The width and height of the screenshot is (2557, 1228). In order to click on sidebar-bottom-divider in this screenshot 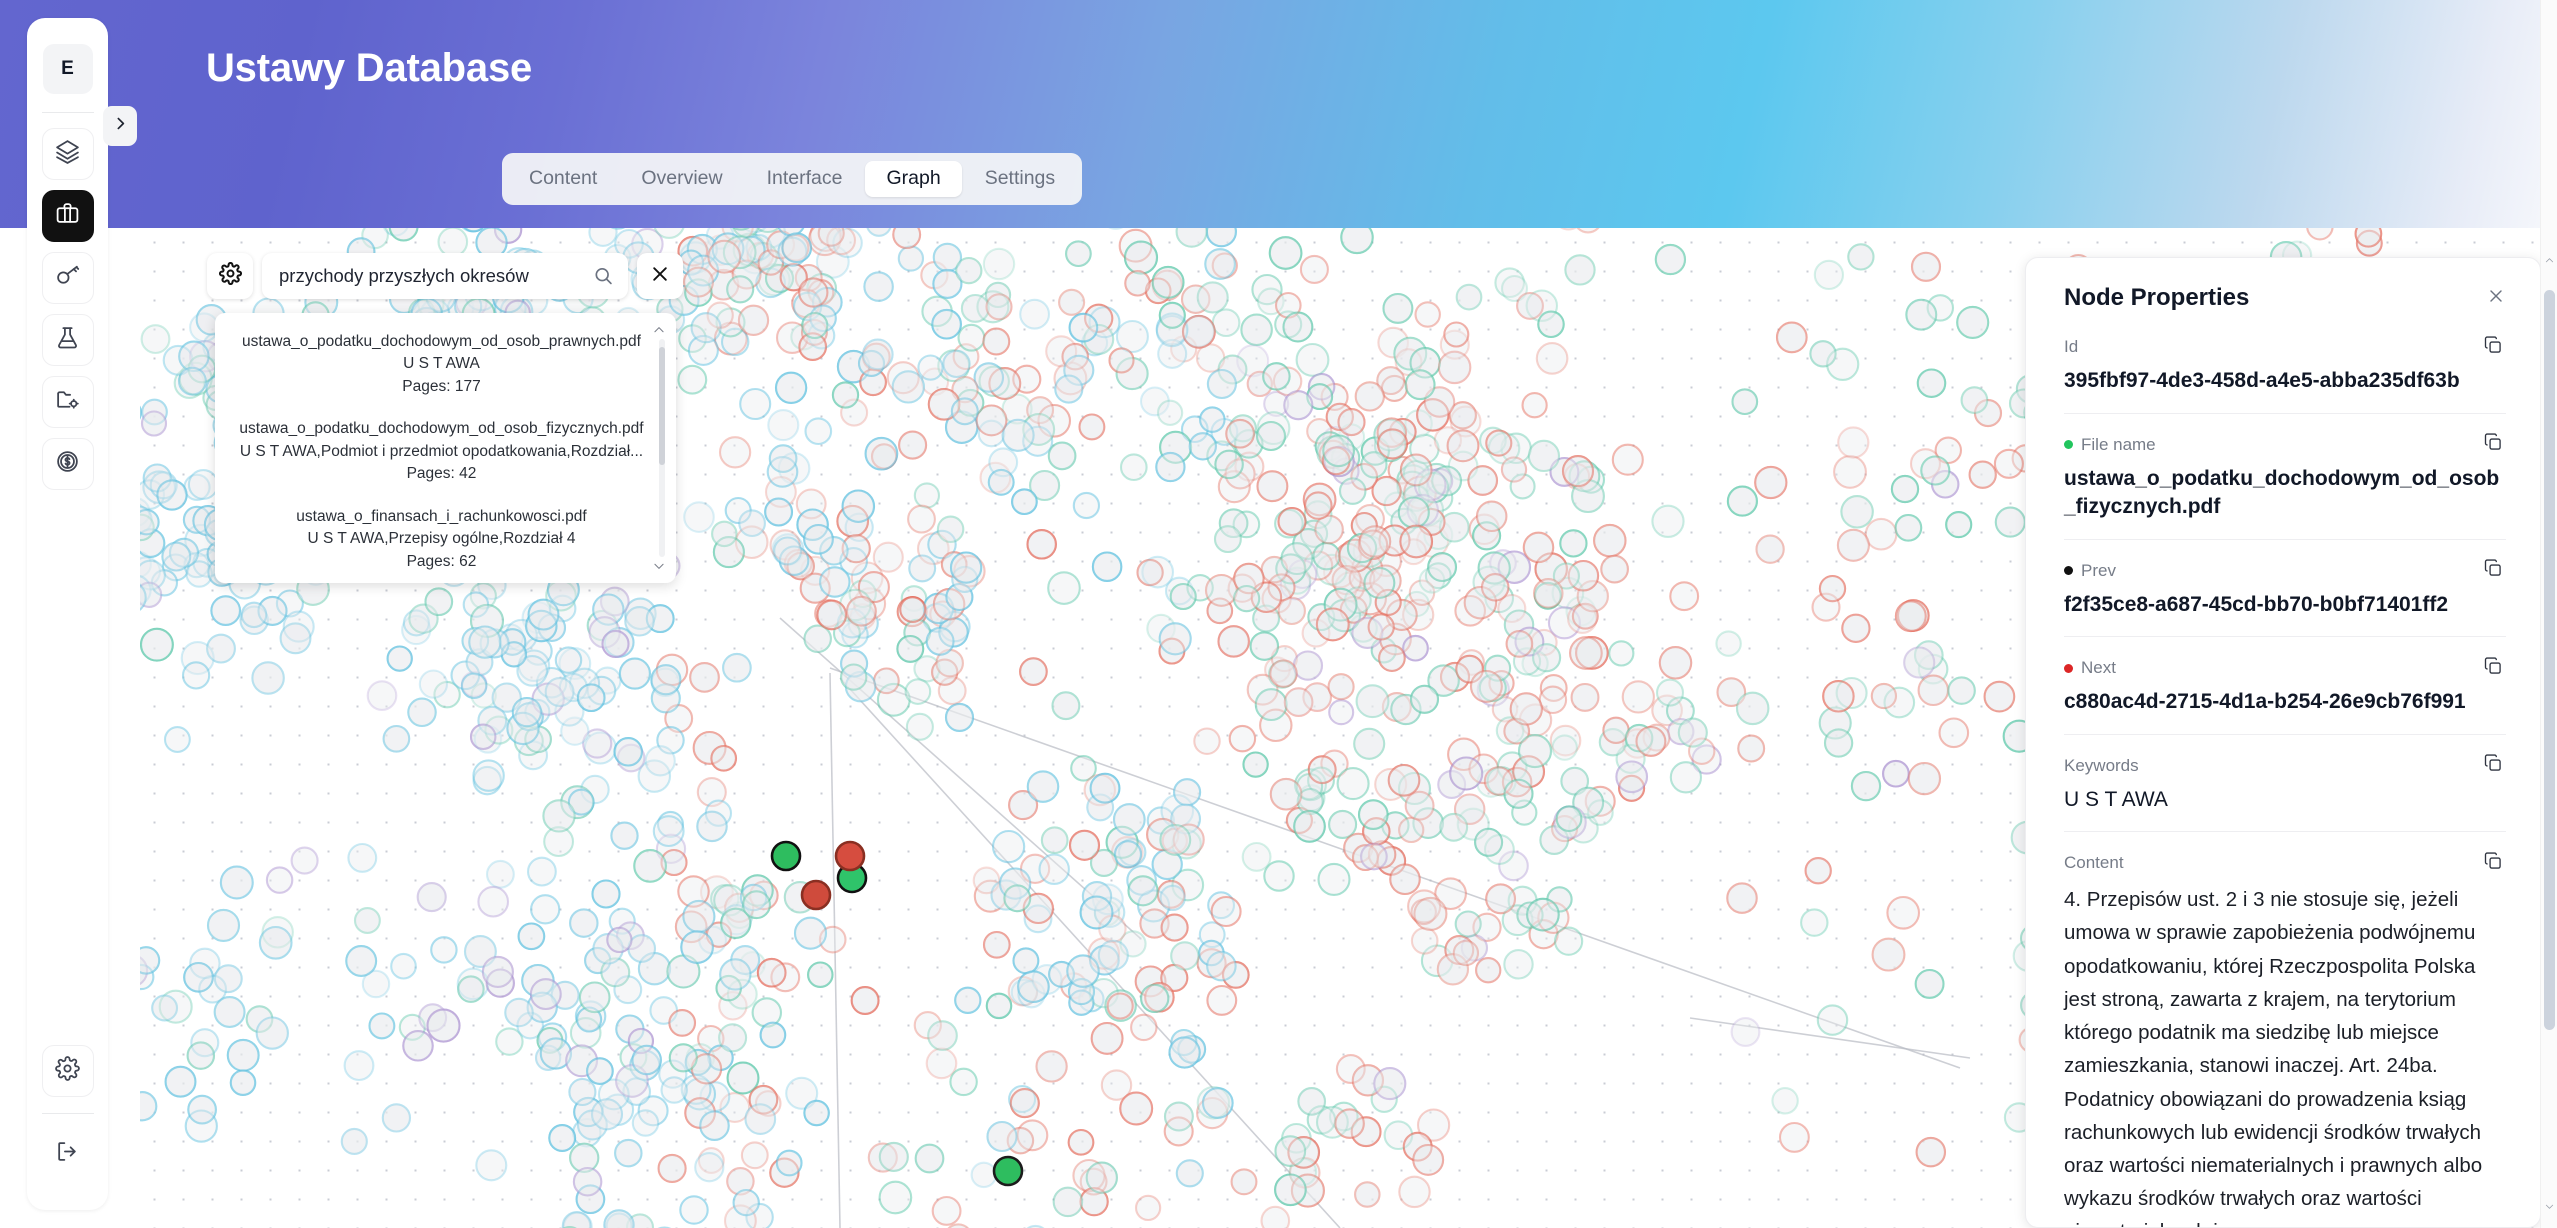, I will do `click(67, 1113)`.